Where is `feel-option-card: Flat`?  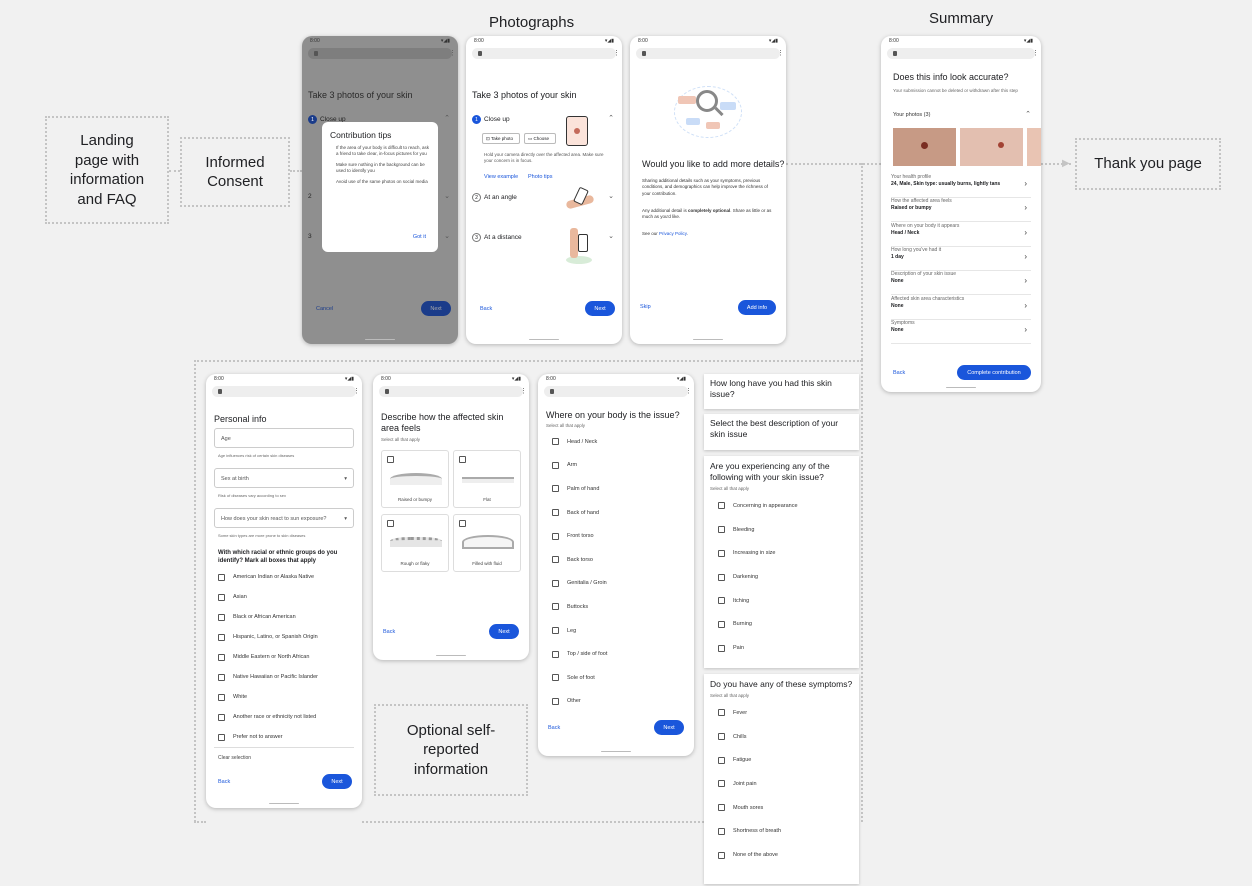 feel-option-card: Flat is located at coordinates (487, 479).